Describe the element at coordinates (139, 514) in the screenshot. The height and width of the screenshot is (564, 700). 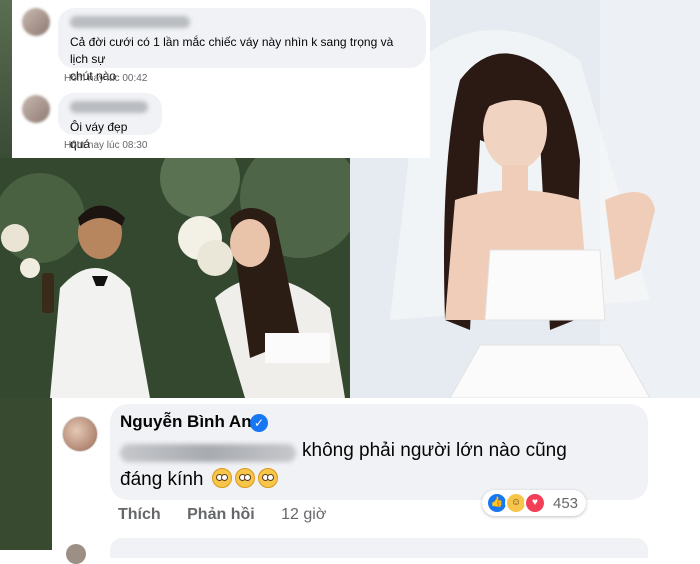
I see `like-button: Thích` at that location.